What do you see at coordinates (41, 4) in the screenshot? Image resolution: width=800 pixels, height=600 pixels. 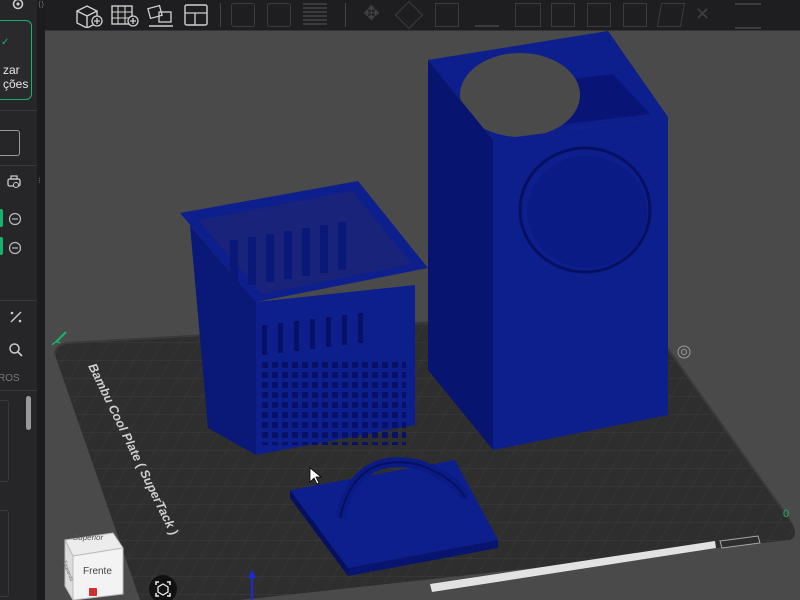 I see `collapse-icon: ⟨⟩` at bounding box center [41, 4].